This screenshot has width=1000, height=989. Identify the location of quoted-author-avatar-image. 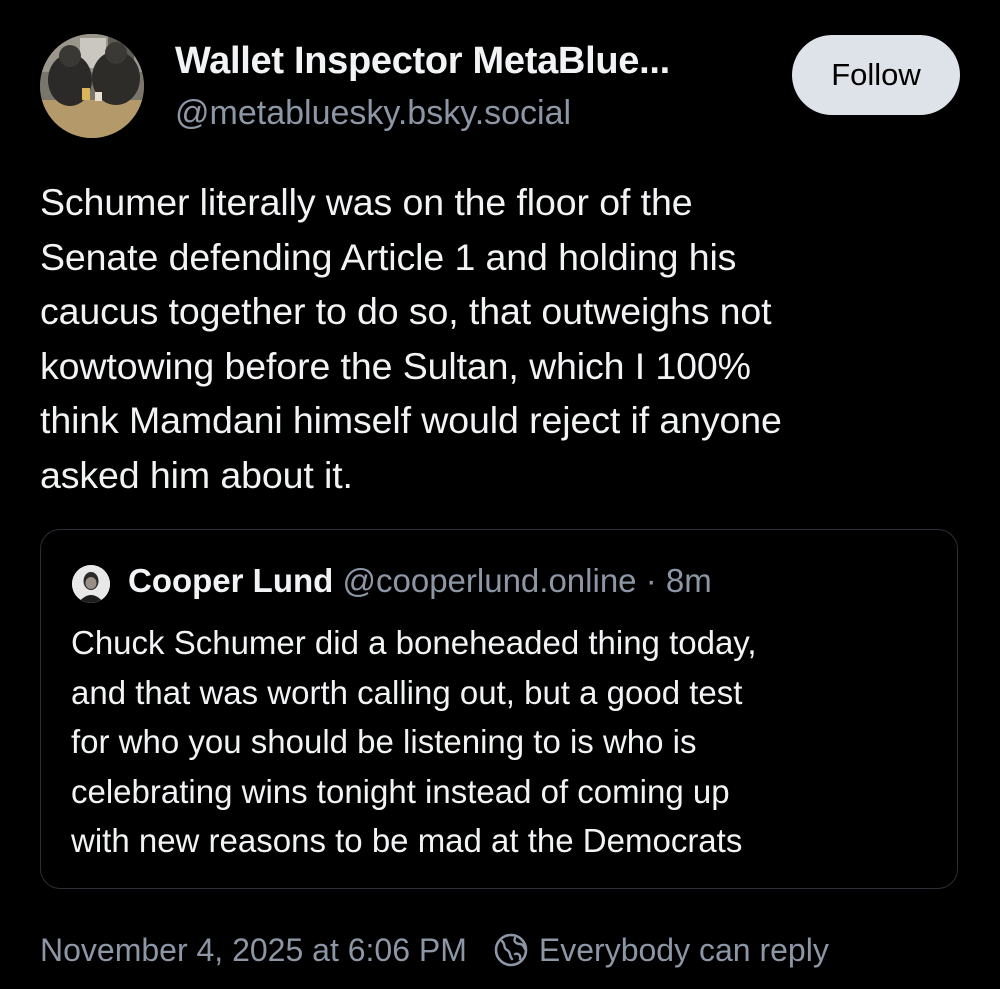
(91, 584).